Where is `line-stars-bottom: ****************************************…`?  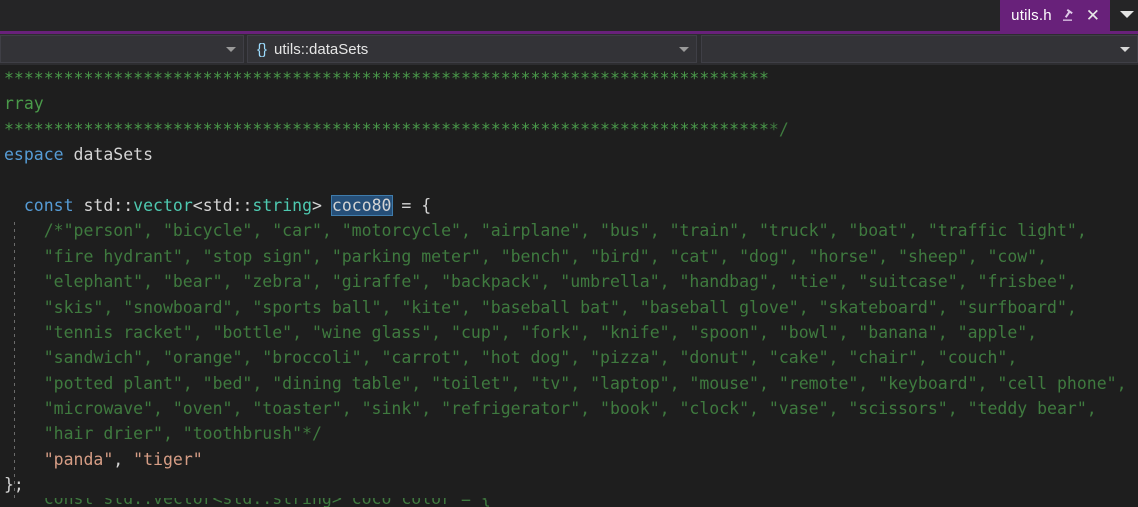 line-stars-bottom: ****************************************… is located at coordinates (569, 129).